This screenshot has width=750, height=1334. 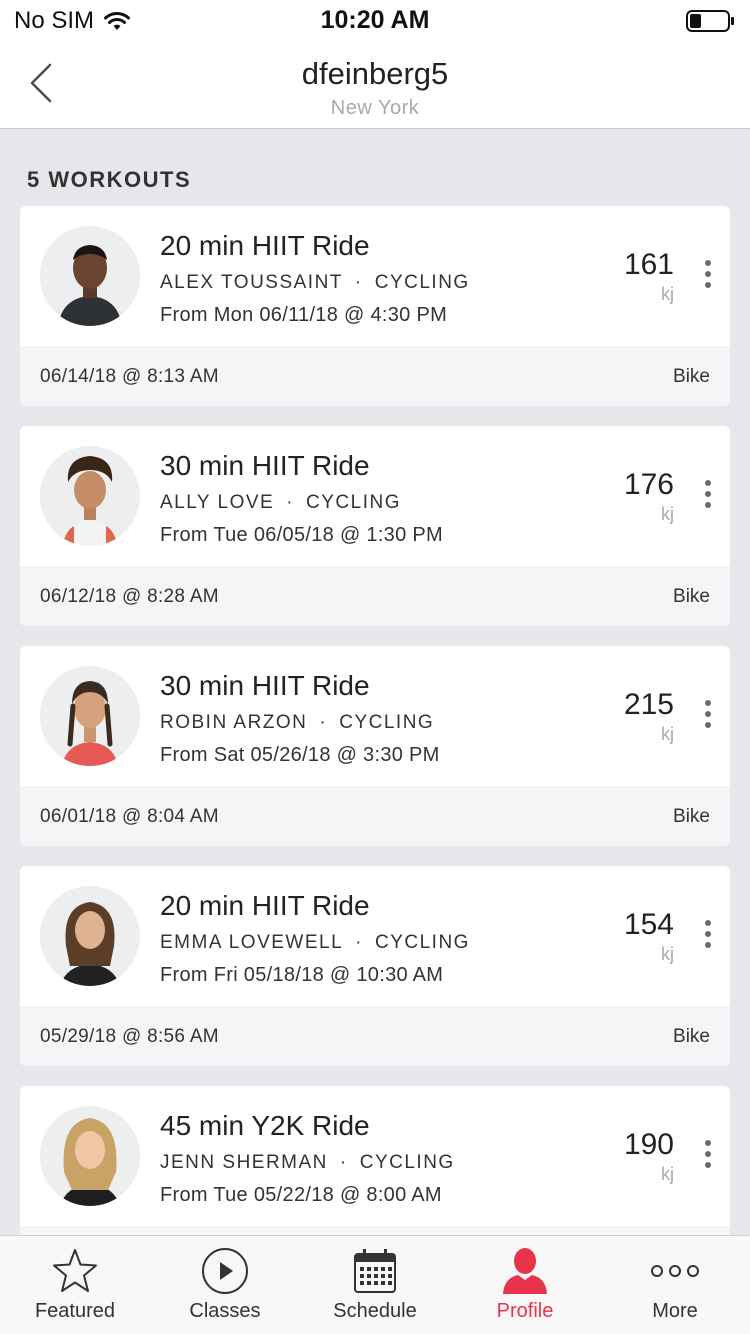 I want to click on status-time: 10:20 AM, so click(x=375, y=20).